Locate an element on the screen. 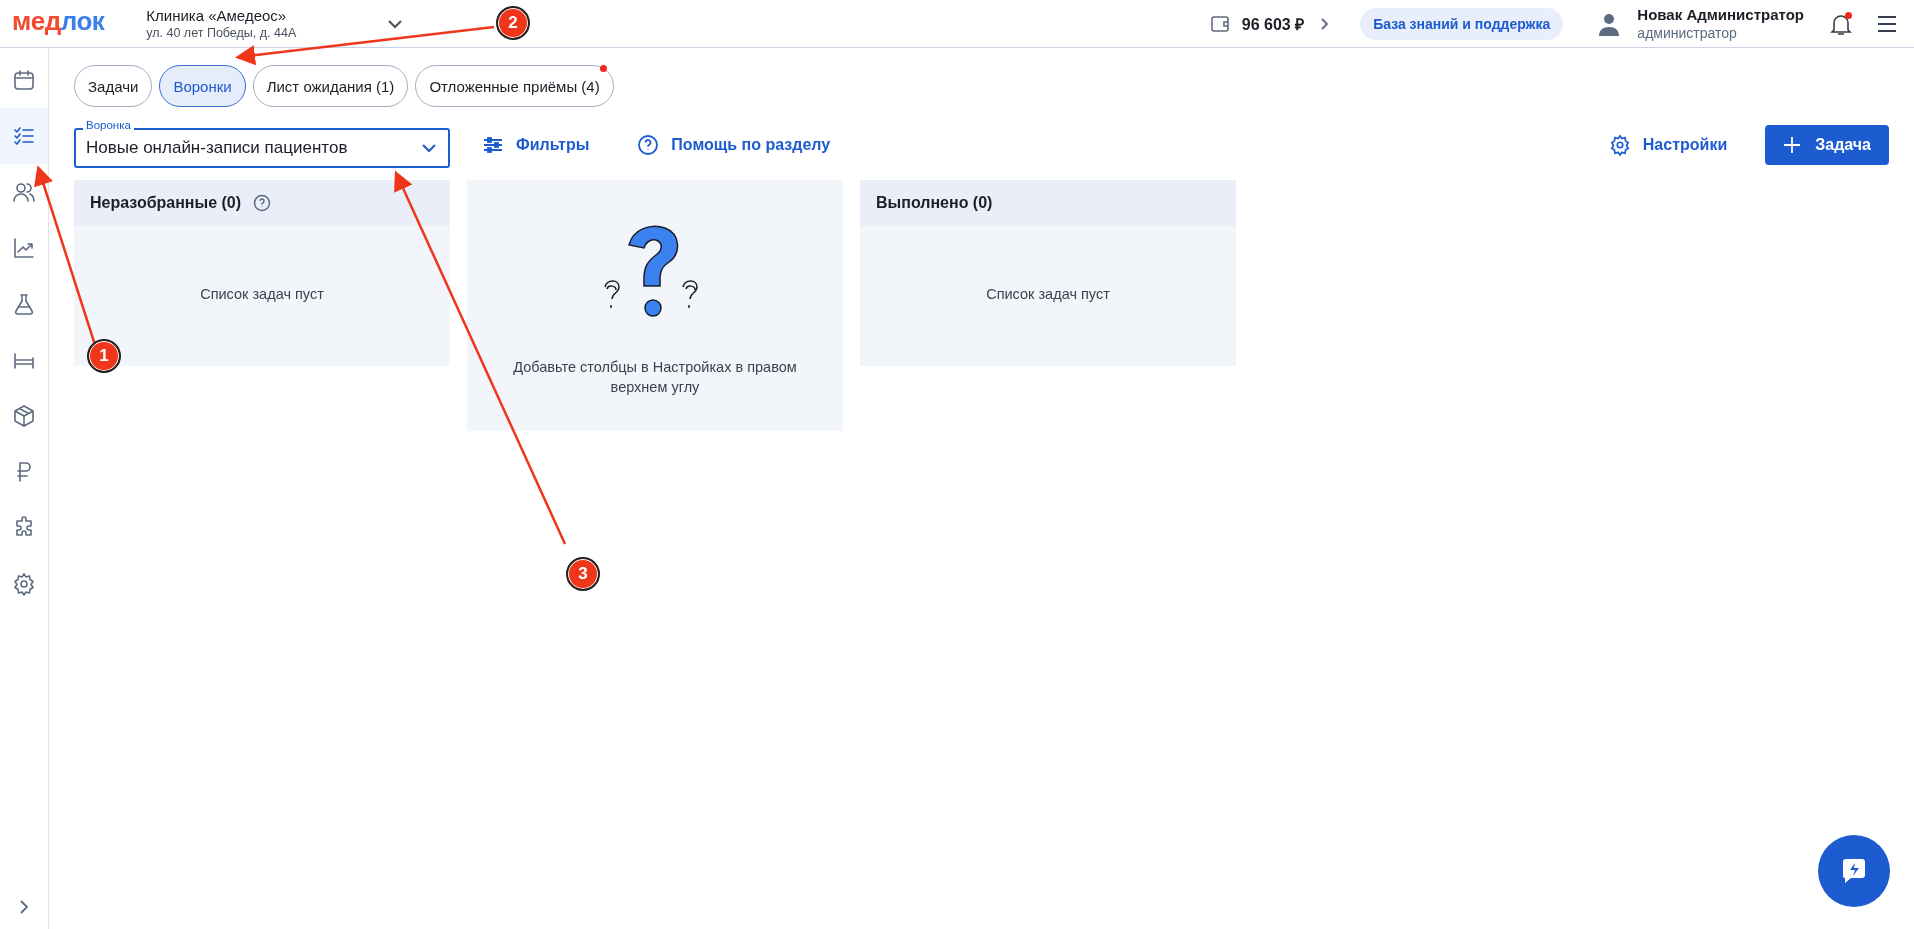  tab: Лист ожидания (1) is located at coordinates (330, 86).